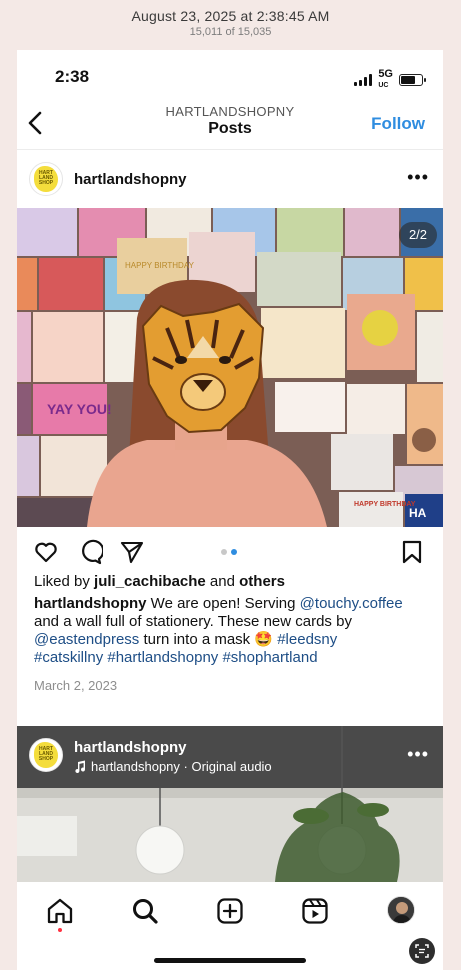 This screenshot has height=970, width=461. Describe the element at coordinates (363, 80) in the screenshot. I see `cellular-signal-icon` at that location.